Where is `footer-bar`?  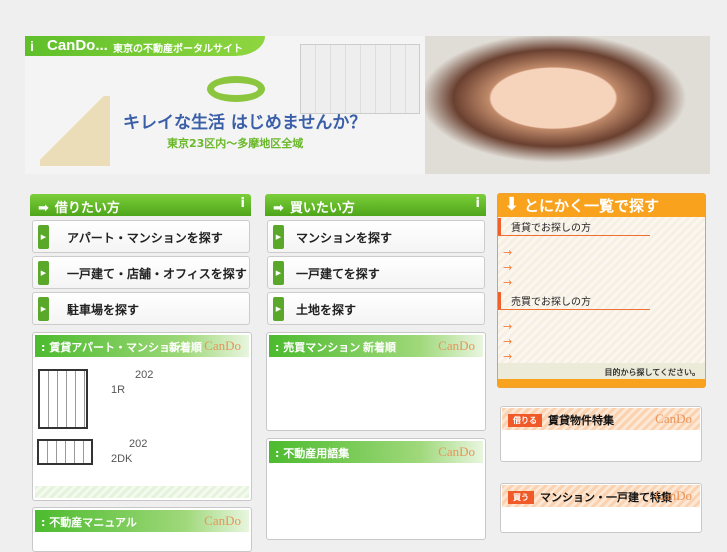
footer-bar is located at coordinates (601, 383).